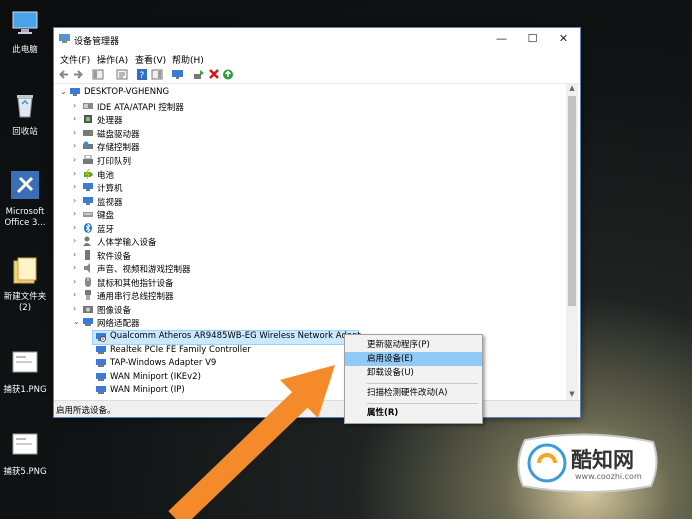 The image size is (692, 519). What do you see at coordinates (204, 133) in the screenshot?
I see `tree-category: › 磁盘驱动器` at bounding box center [204, 133].